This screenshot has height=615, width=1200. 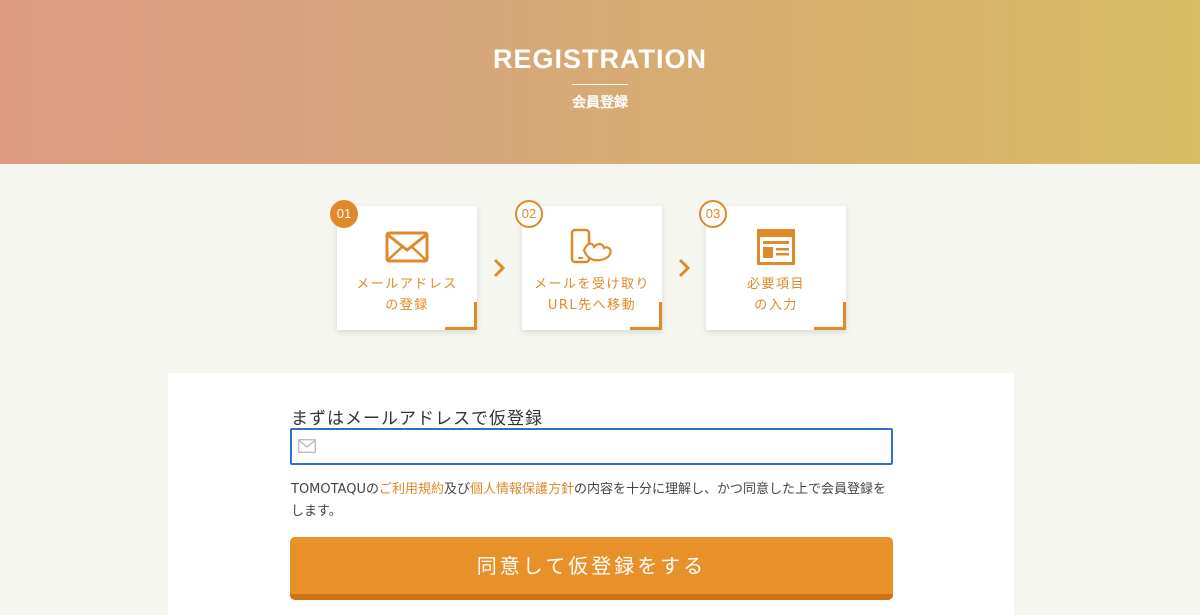 What do you see at coordinates (713, 214) in the screenshot?
I see `step-number-badge: 03` at bounding box center [713, 214].